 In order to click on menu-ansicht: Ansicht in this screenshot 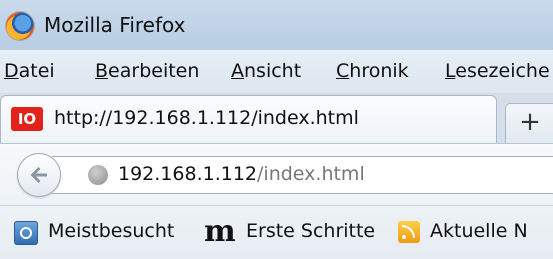, I will do `click(266, 71)`.